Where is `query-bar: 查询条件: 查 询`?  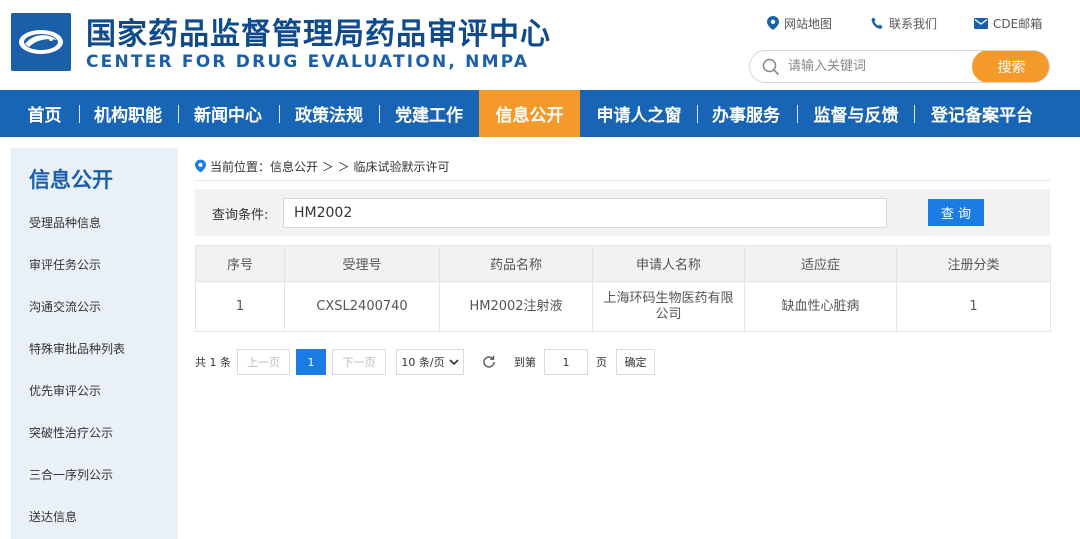
query-bar: 查询条件: 查 询 is located at coordinates (622, 212).